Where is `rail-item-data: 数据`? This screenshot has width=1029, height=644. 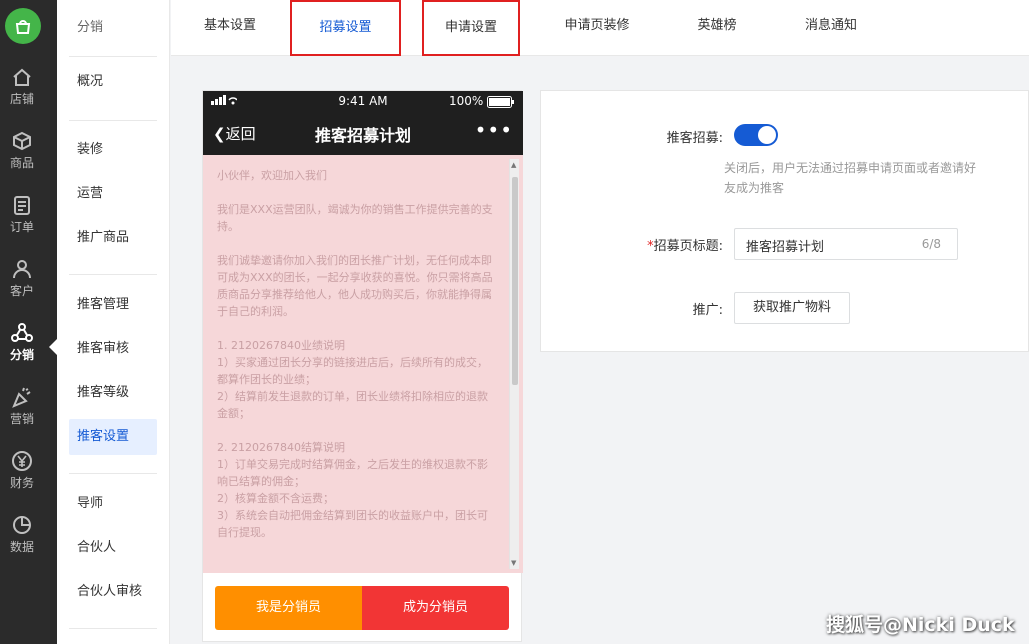
rail-item-data: 数据 is located at coordinates (22, 542).